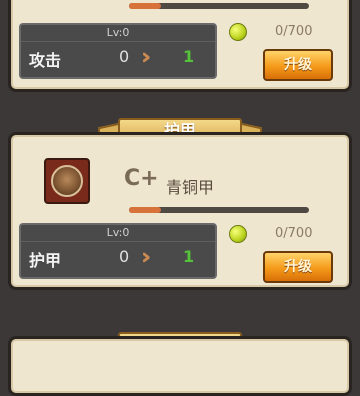 Image resolution: width=360 pixels, height=396 pixels. What do you see at coordinates (141, 178) in the screenshot?
I see `grade-badge: C+` at bounding box center [141, 178].